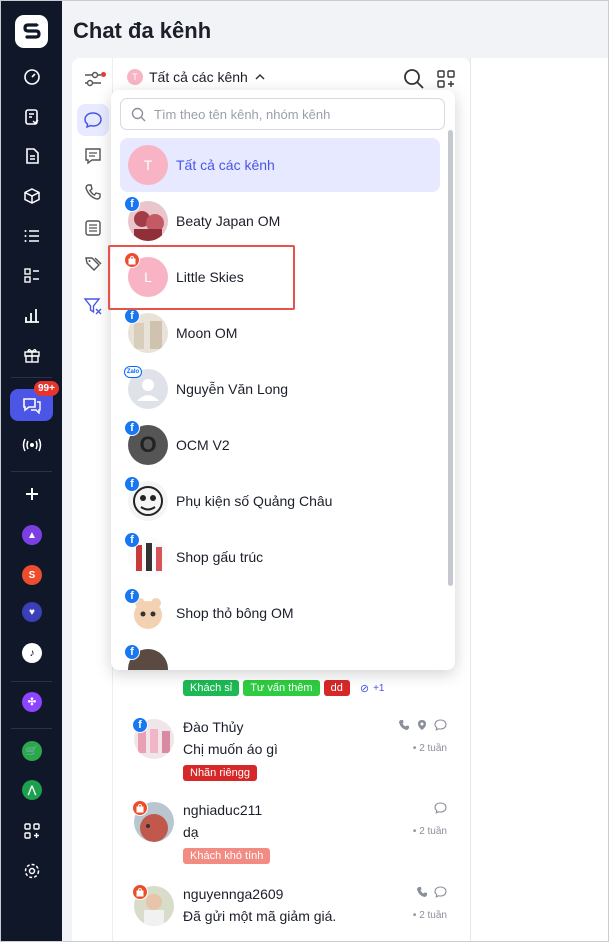 The image size is (609, 942). What do you see at coordinates (32, 751) in the screenshot?
I see `store-cart-icon: 🛒` at bounding box center [32, 751].